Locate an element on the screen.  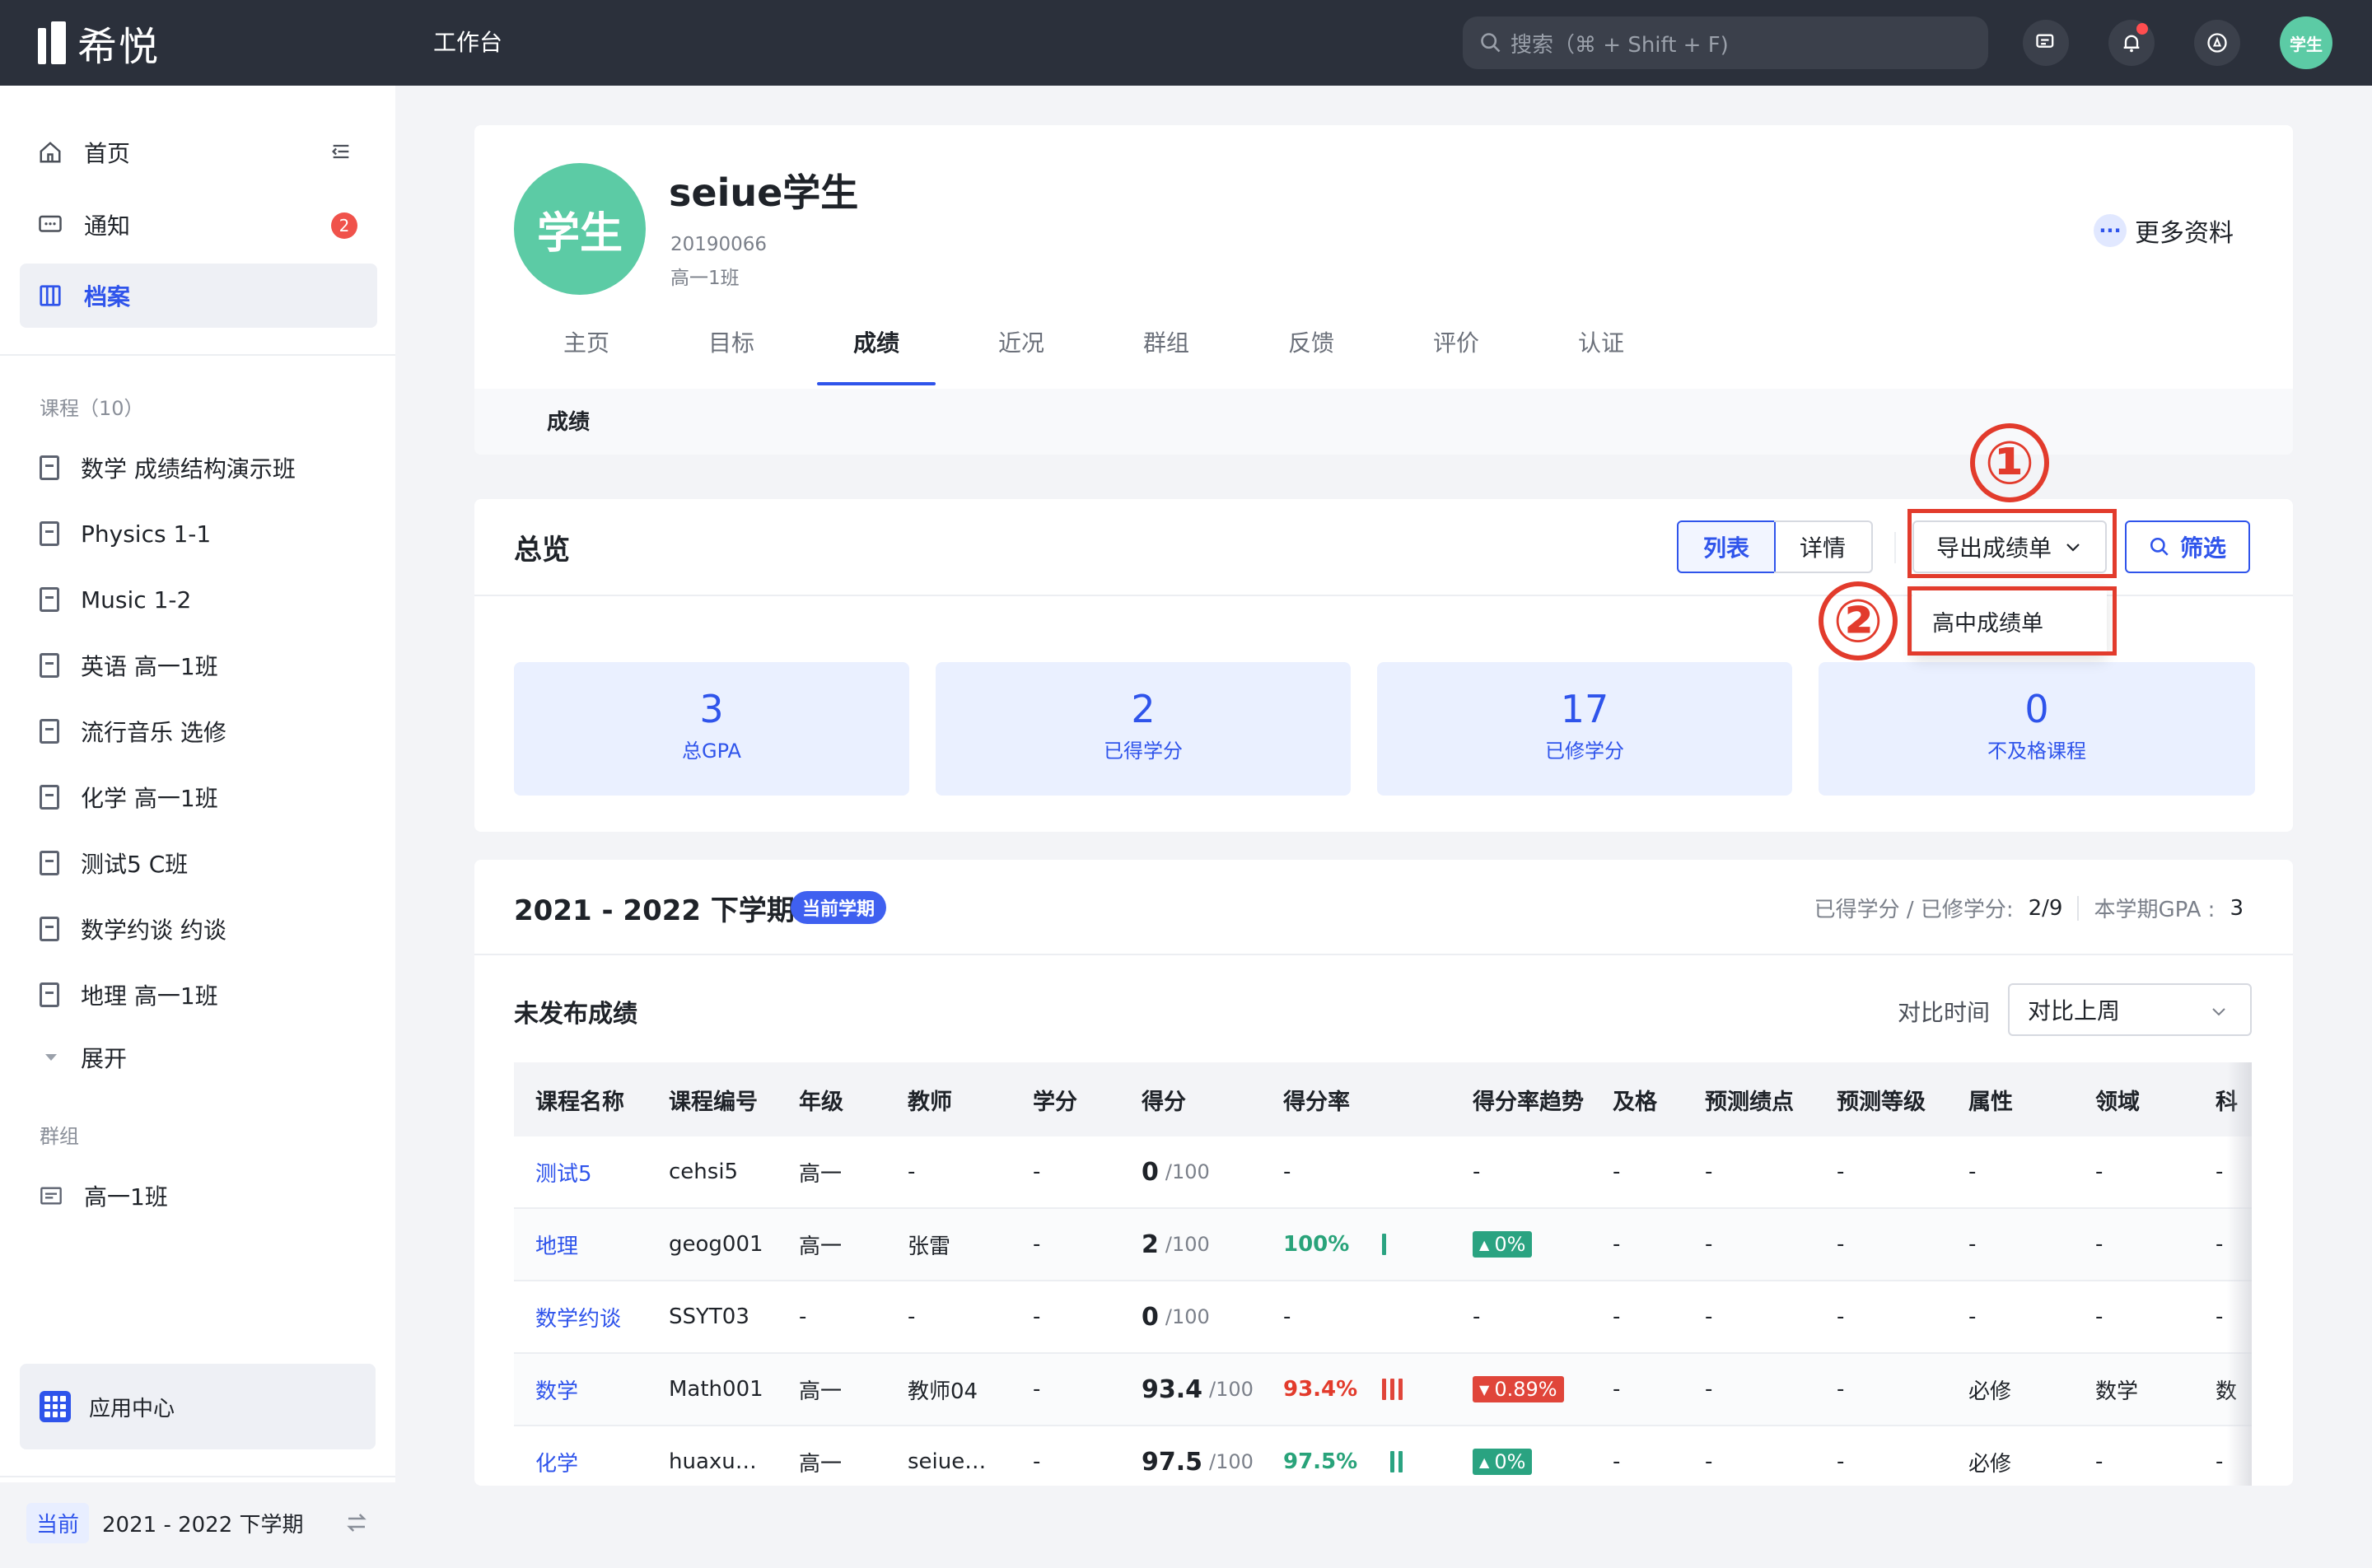
settings-button is located at coordinates (2217, 43).